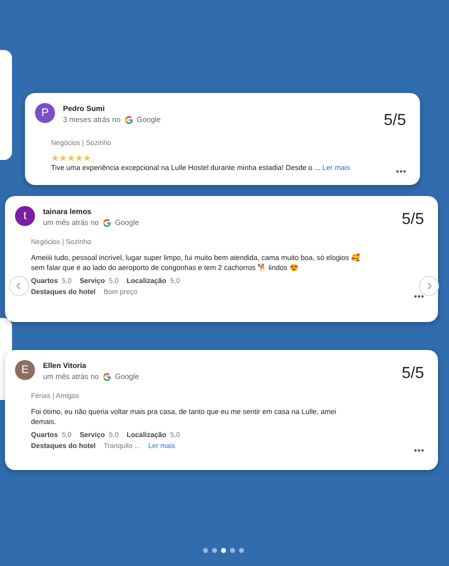 The width and height of the screenshot is (449, 566). I want to click on chevron-right-icon, so click(429, 286).